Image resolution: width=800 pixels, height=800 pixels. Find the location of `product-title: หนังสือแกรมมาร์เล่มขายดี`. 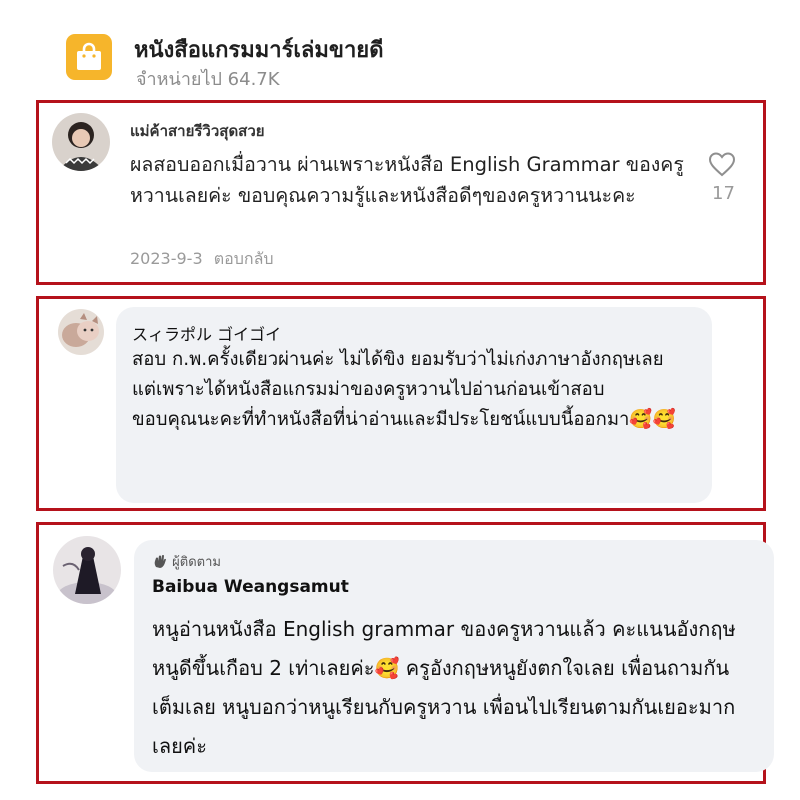

product-title: หนังสือแกรมมาร์เล่มขายดี is located at coordinates (259, 50).